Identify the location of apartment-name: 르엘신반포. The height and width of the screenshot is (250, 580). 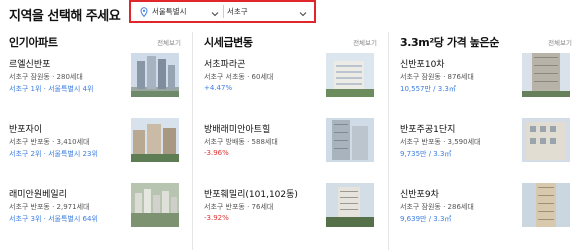
(30, 65).